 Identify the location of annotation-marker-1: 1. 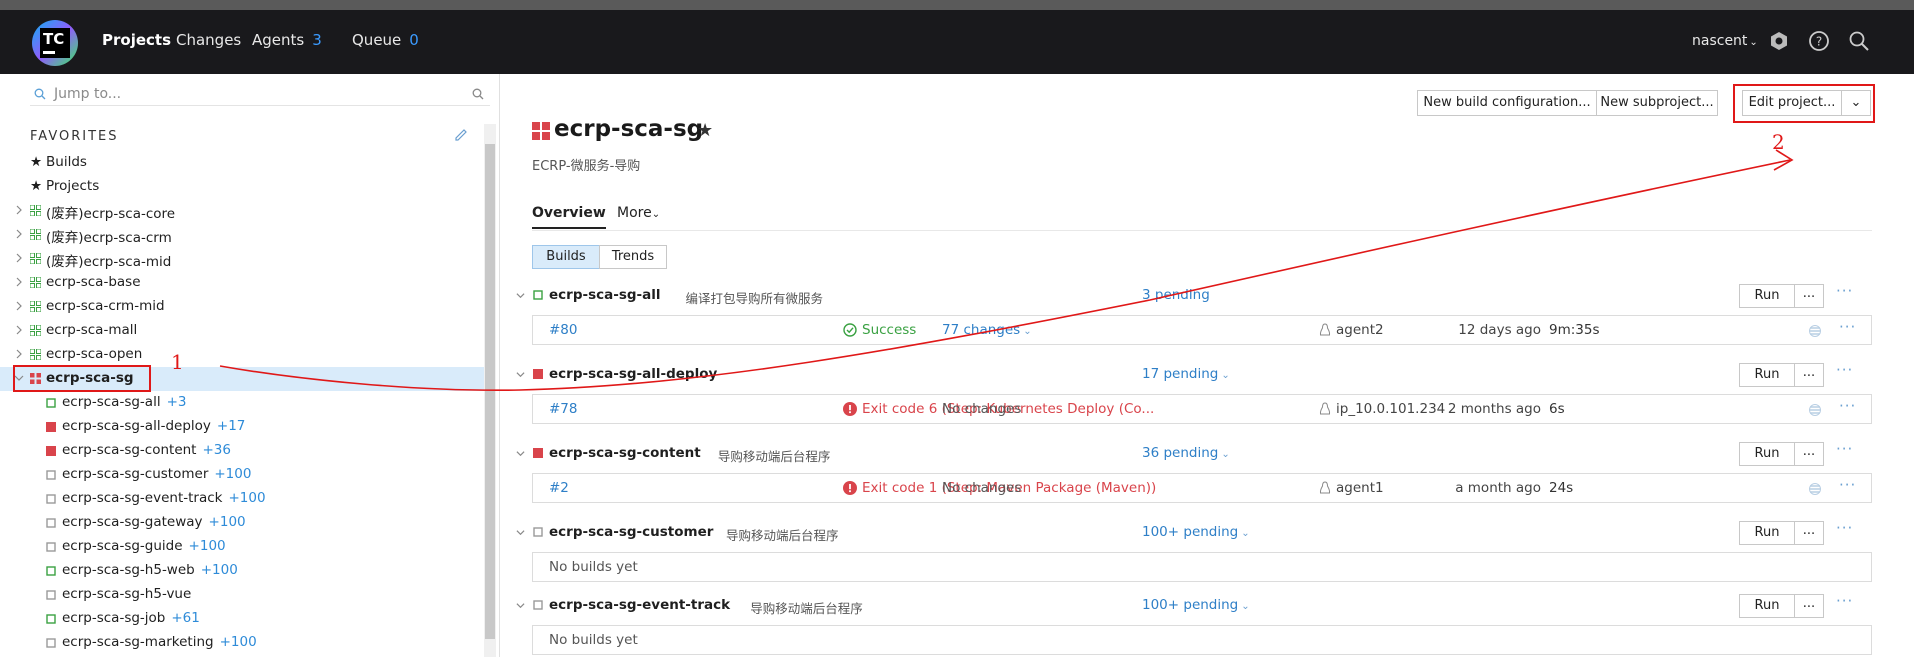
(177, 362).